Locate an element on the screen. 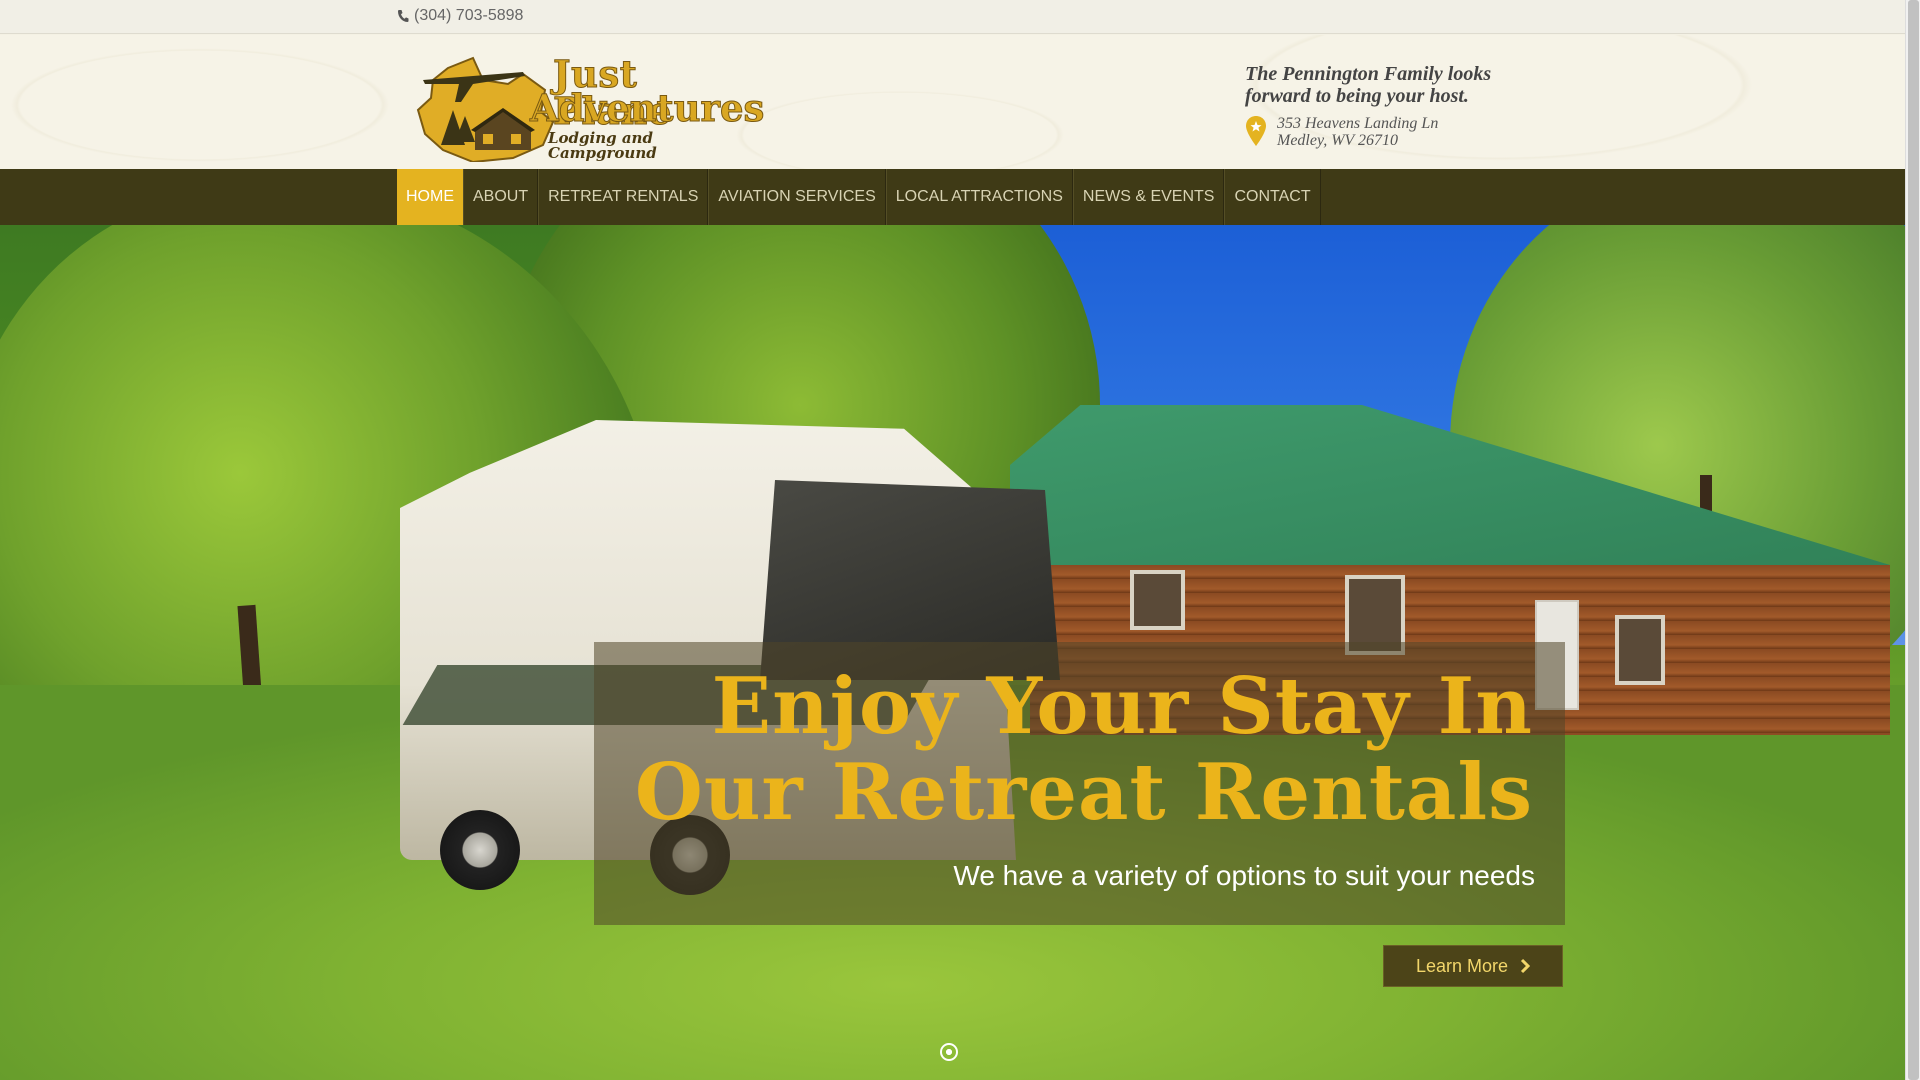 This screenshot has height=1080, width=1920. nav-item-local-attractions: LOCAL ATTRACTIONS is located at coordinates (979, 197).